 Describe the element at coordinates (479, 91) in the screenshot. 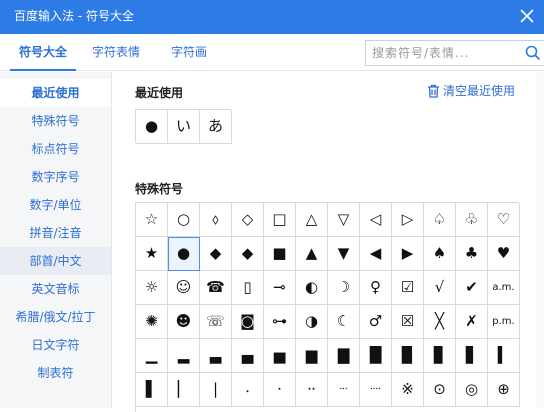

I see `clear-recent-label: 清空最近使用` at that location.